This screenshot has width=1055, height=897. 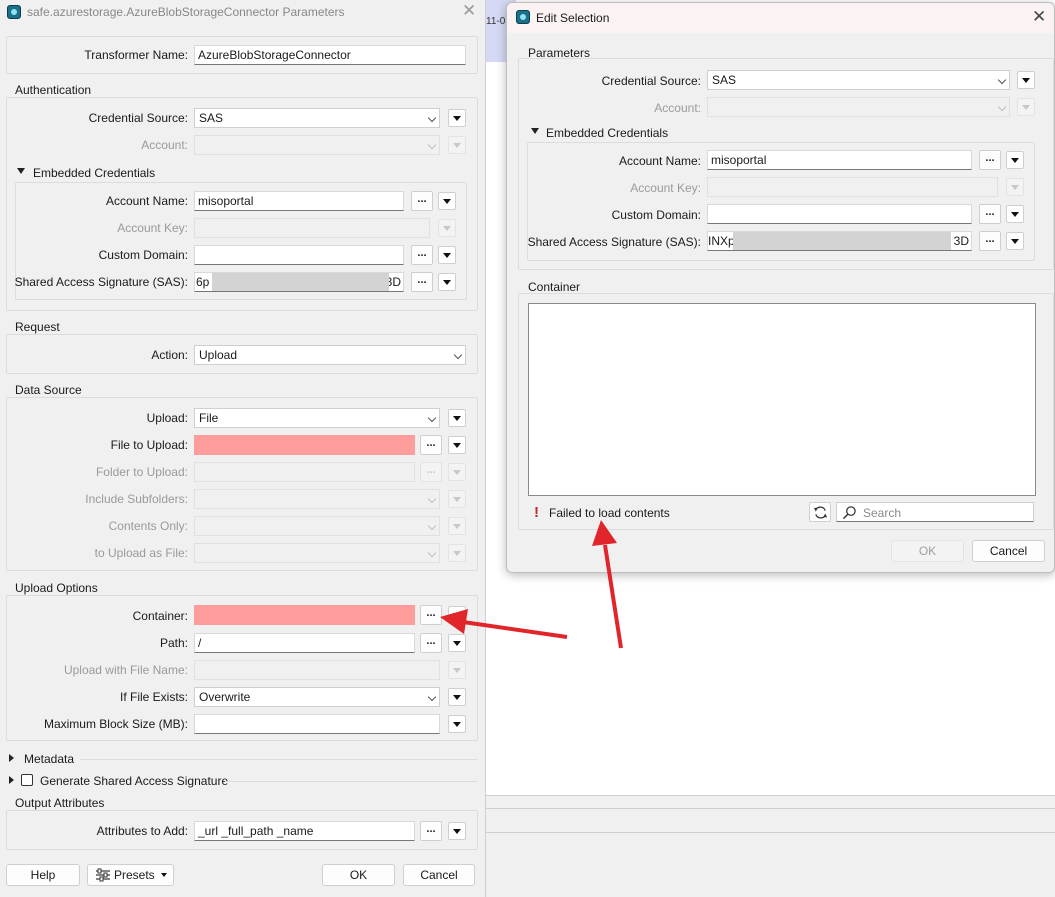 I want to click on custom-domain-label: Custom Domain:, so click(x=143, y=255).